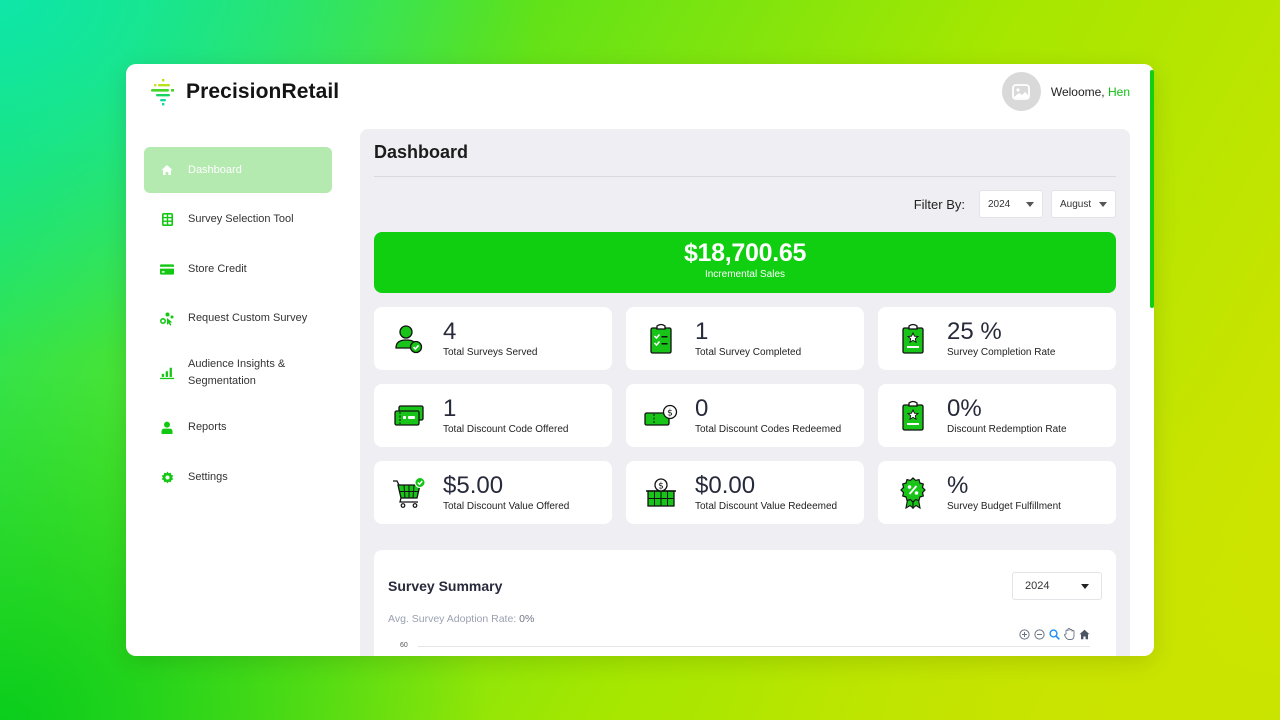 The height and width of the screenshot is (720, 1280). Describe the element at coordinates (754, 646) in the screenshot. I see `chart-gridline` at that location.